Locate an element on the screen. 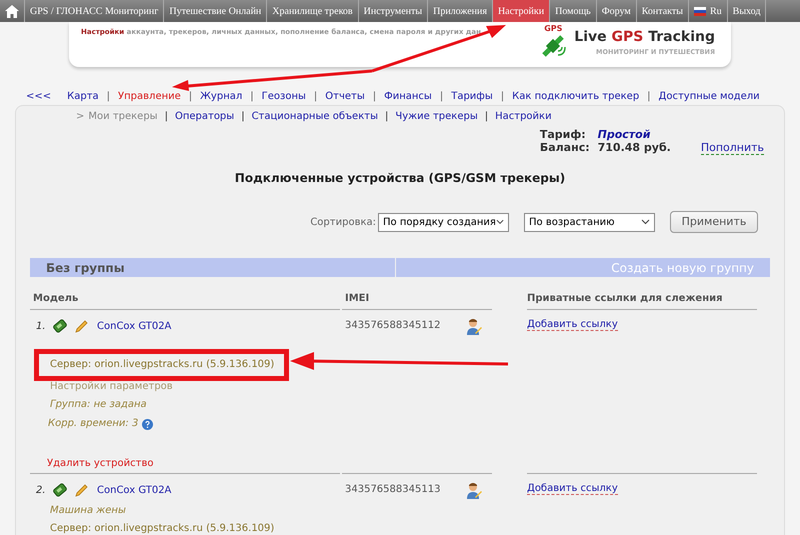 The width and height of the screenshot is (800, 535). back-link: <<< is located at coordinates (39, 96).